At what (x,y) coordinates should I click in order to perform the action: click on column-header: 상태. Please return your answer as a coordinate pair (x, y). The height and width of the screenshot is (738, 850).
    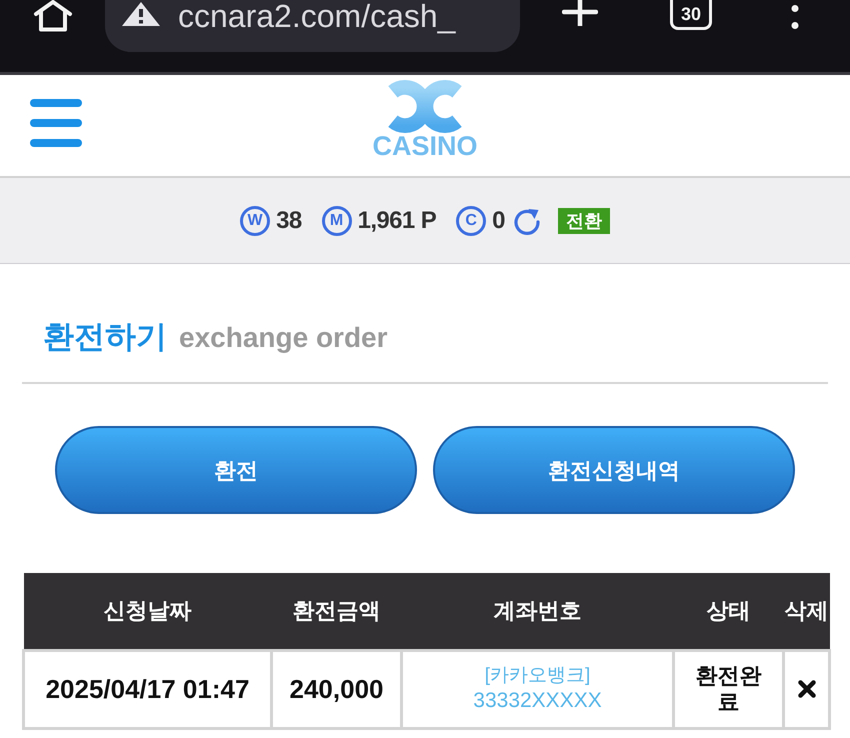
    Looking at the image, I should click on (729, 611).